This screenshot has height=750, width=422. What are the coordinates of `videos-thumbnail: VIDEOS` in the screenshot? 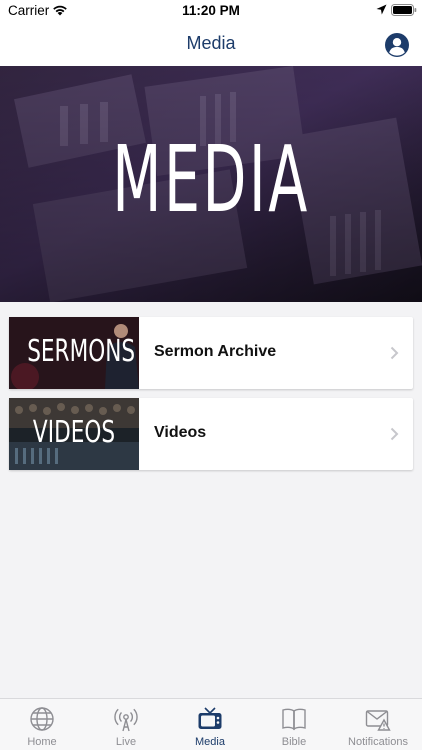 It's located at (74, 434).